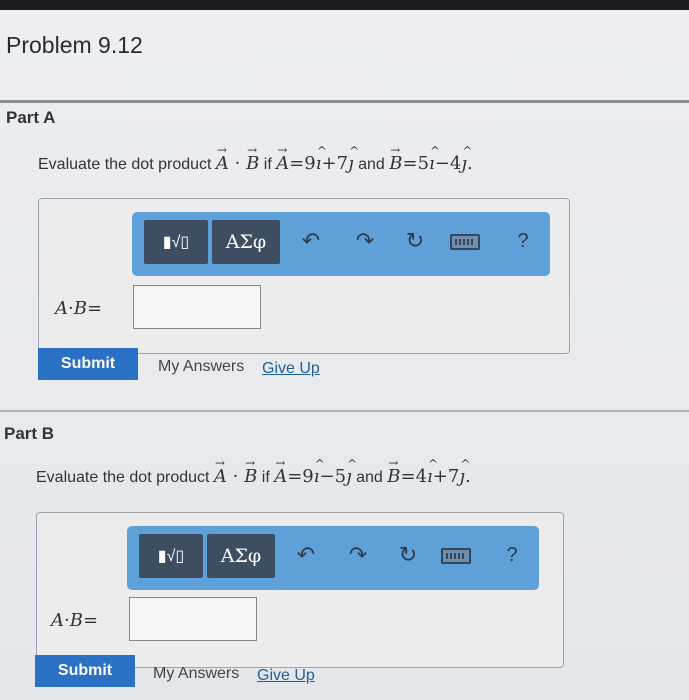  Describe the element at coordinates (31, 117) in the screenshot. I see `part-a-label: Part A` at that location.